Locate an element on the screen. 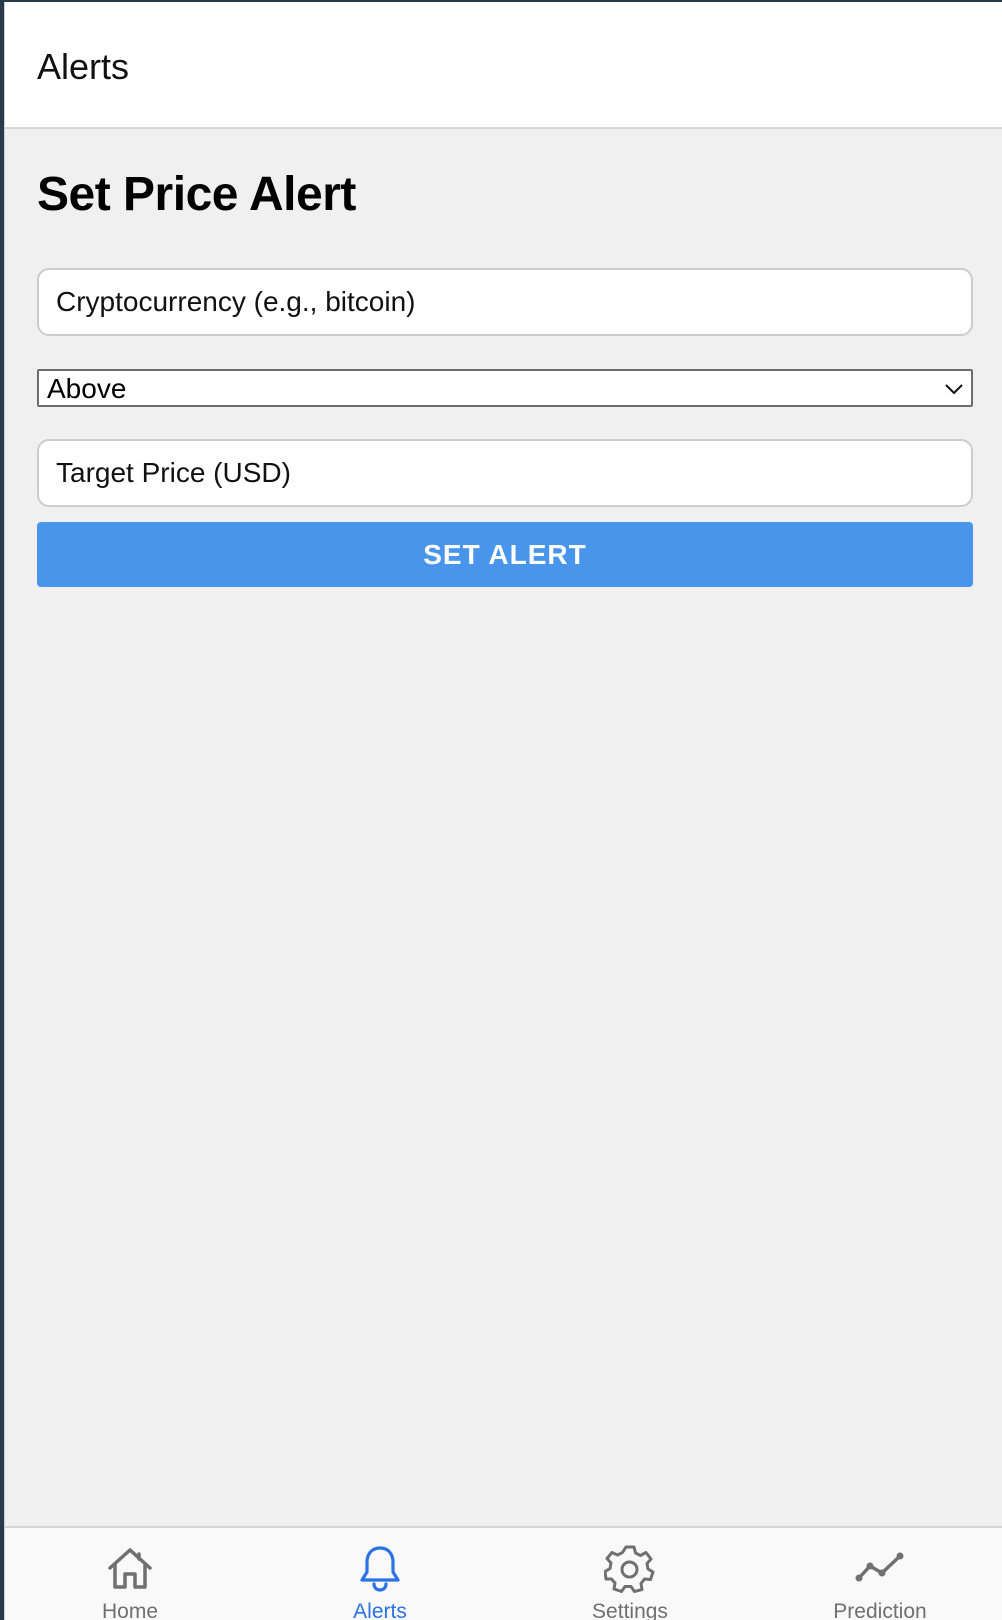 The height and width of the screenshot is (1620, 1002). bottom-tab-bar: Home Alerts Settings Prediction is located at coordinates (503, 1573).